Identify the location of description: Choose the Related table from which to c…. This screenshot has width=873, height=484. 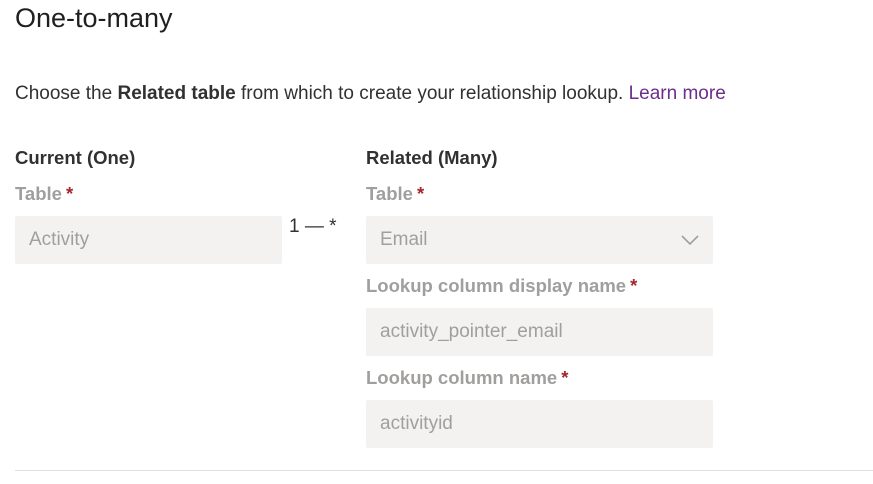
(370, 94).